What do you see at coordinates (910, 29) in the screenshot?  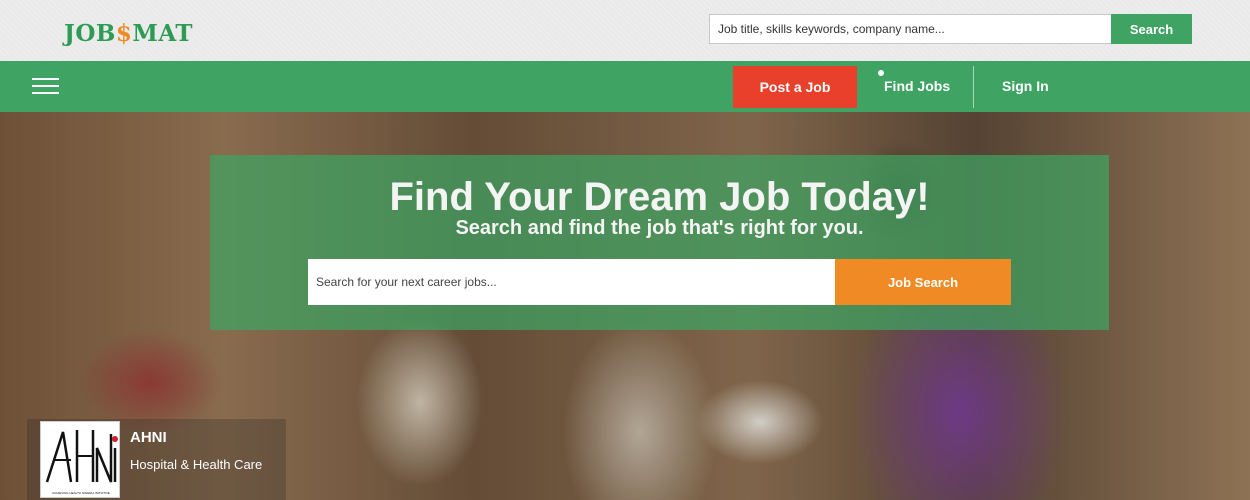 I see `header-search-input` at bounding box center [910, 29].